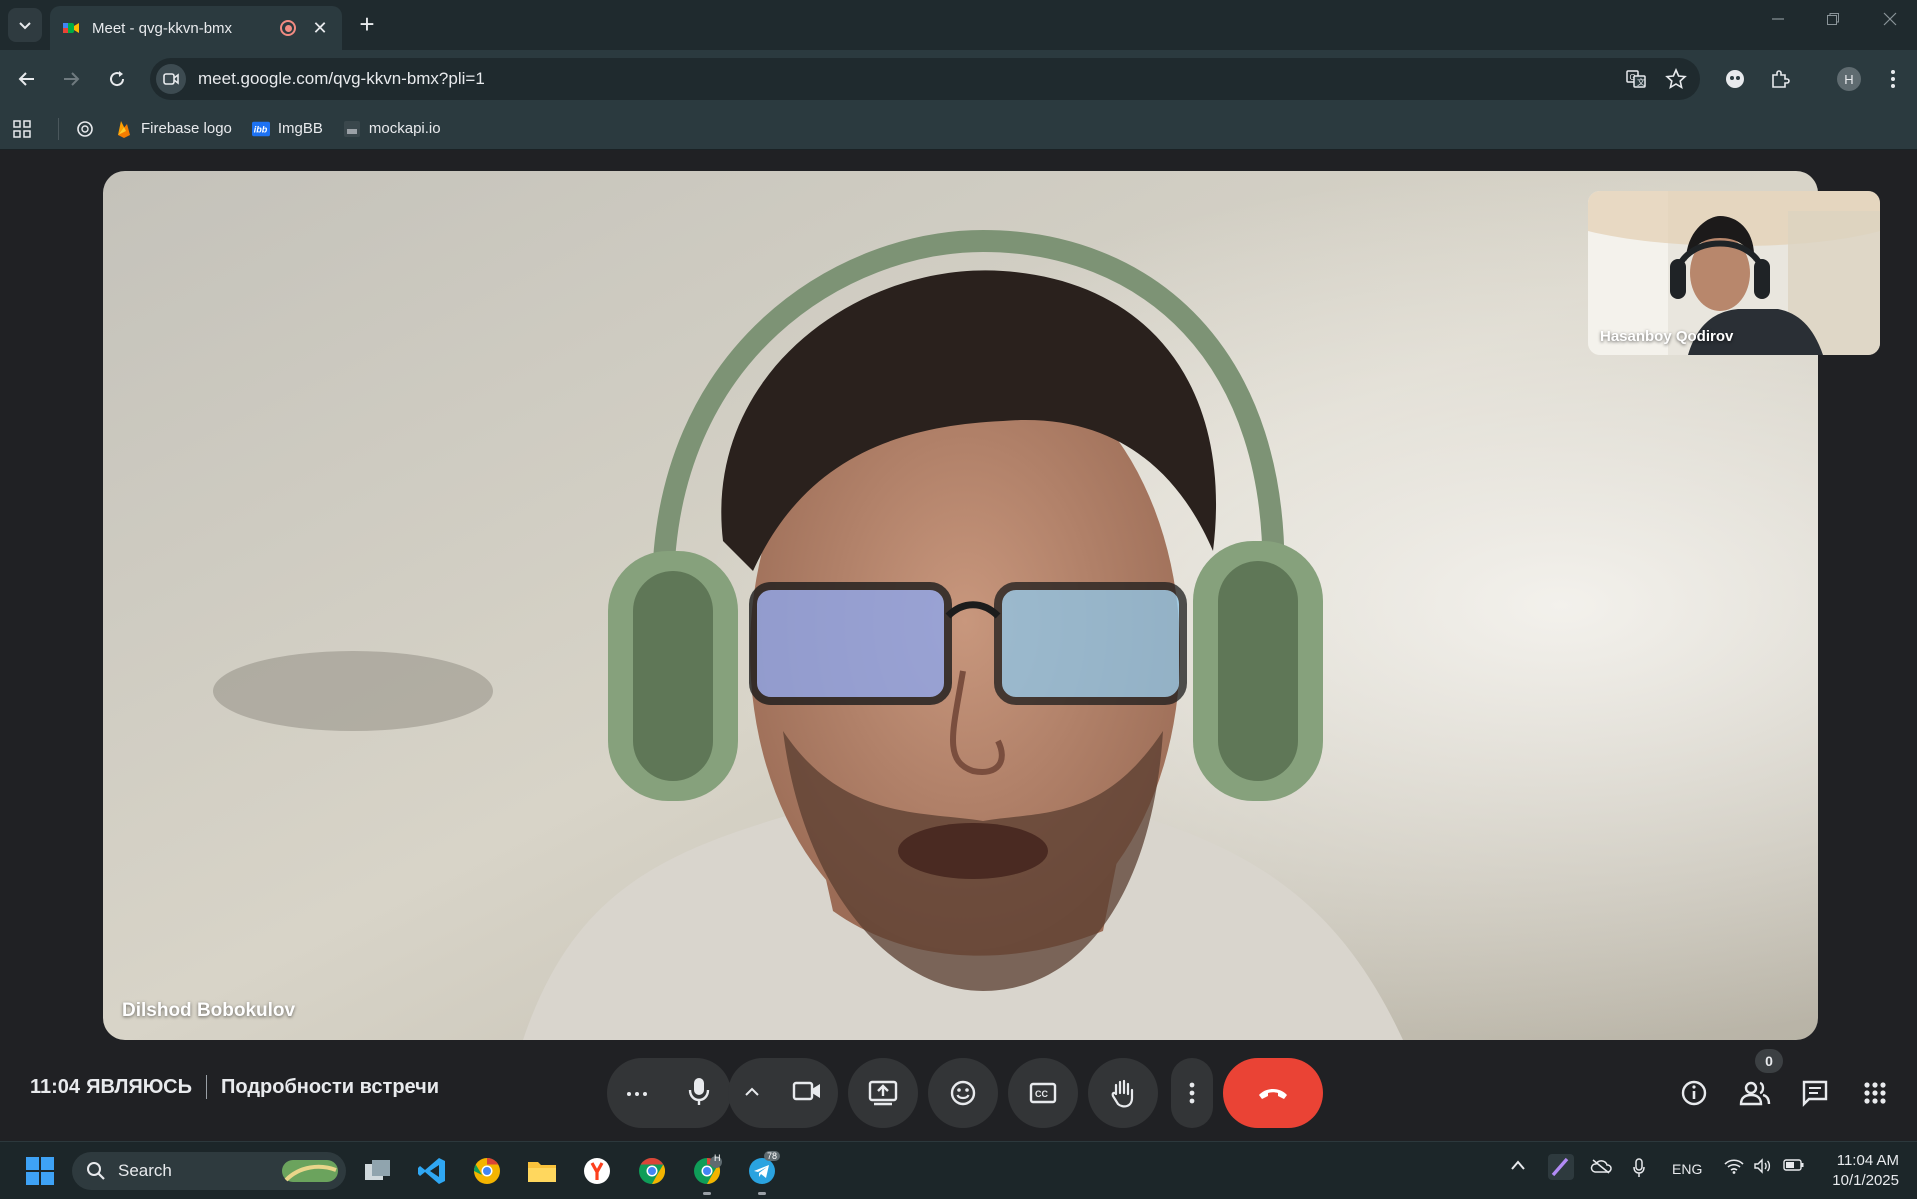 The image size is (1917, 1199). What do you see at coordinates (117, 79) in the screenshot?
I see `reload-icon` at bounding box center [117, 79].